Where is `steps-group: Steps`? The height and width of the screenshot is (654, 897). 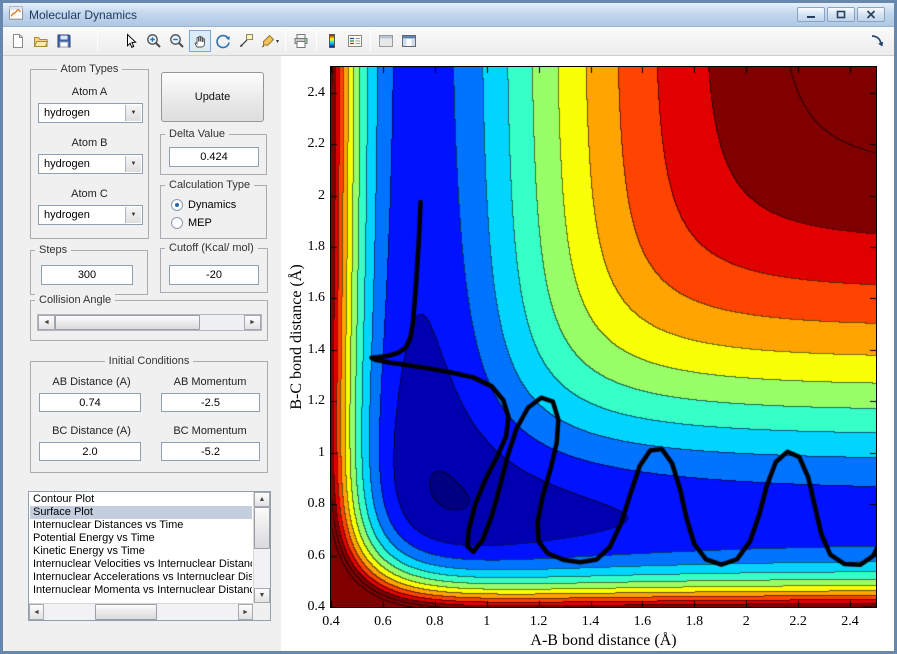
steps-group: Steps is located at coordinates (89, 269).